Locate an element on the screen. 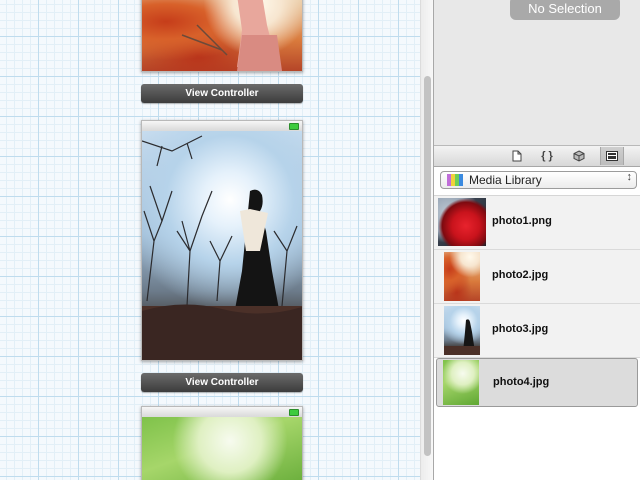  code-snippet-icon: { } is located at coordinates (547, 156).